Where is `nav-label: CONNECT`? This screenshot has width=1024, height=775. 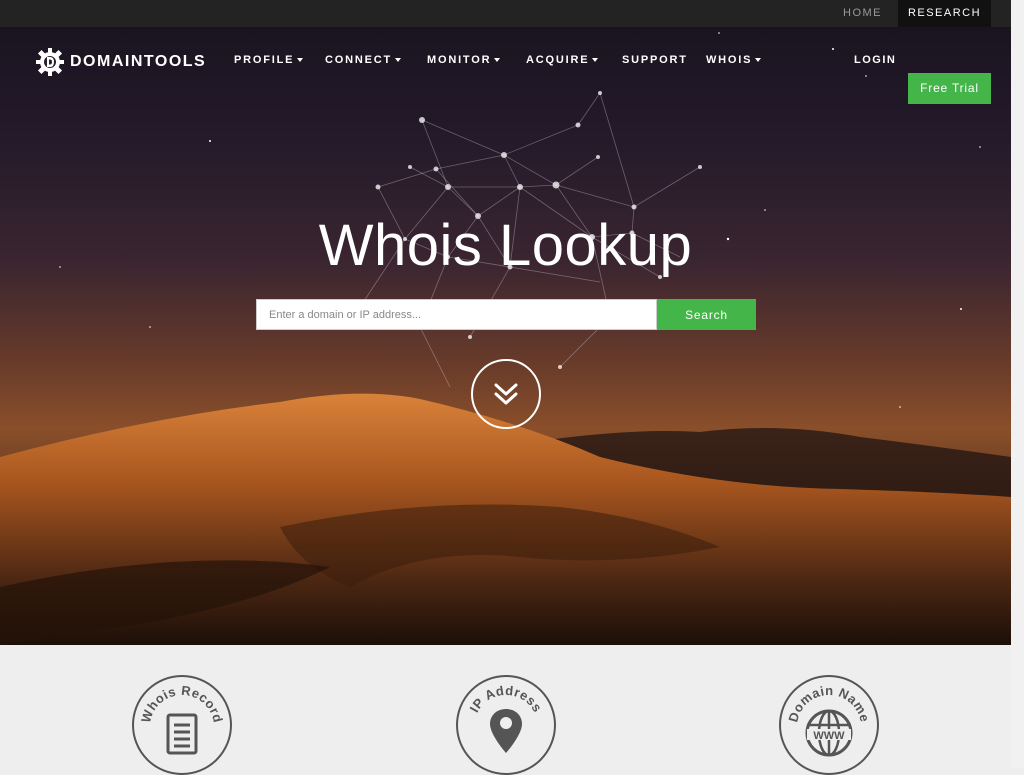 nav-label: CONNECT is located at coordinates (358, 60).